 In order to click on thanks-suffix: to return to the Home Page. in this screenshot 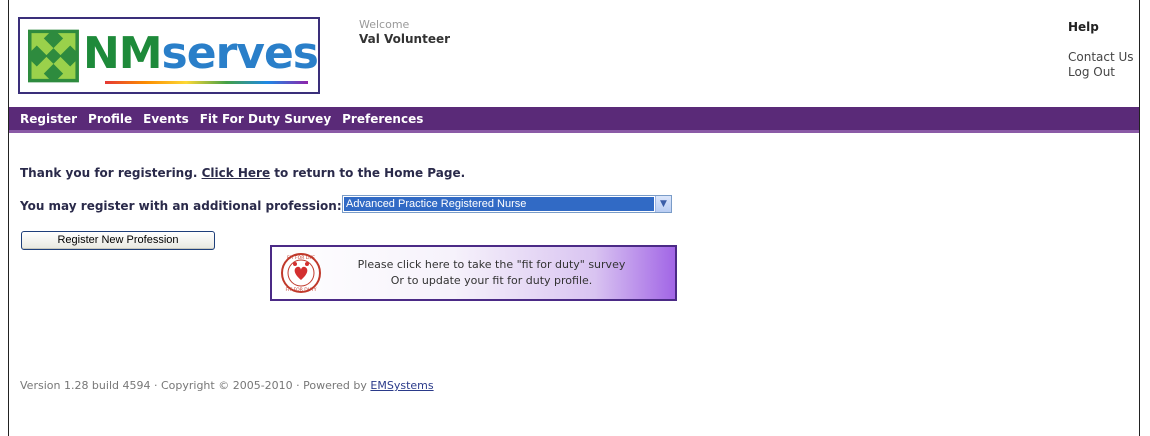, I will do `click(370, 173)`.